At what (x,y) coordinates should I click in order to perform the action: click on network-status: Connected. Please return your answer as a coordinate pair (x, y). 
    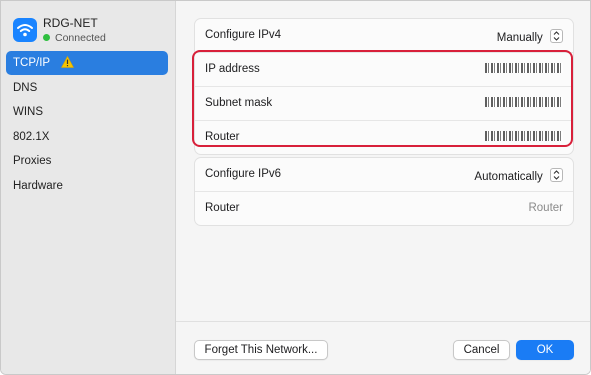
    Looking at the image, I should click on (74, 38).